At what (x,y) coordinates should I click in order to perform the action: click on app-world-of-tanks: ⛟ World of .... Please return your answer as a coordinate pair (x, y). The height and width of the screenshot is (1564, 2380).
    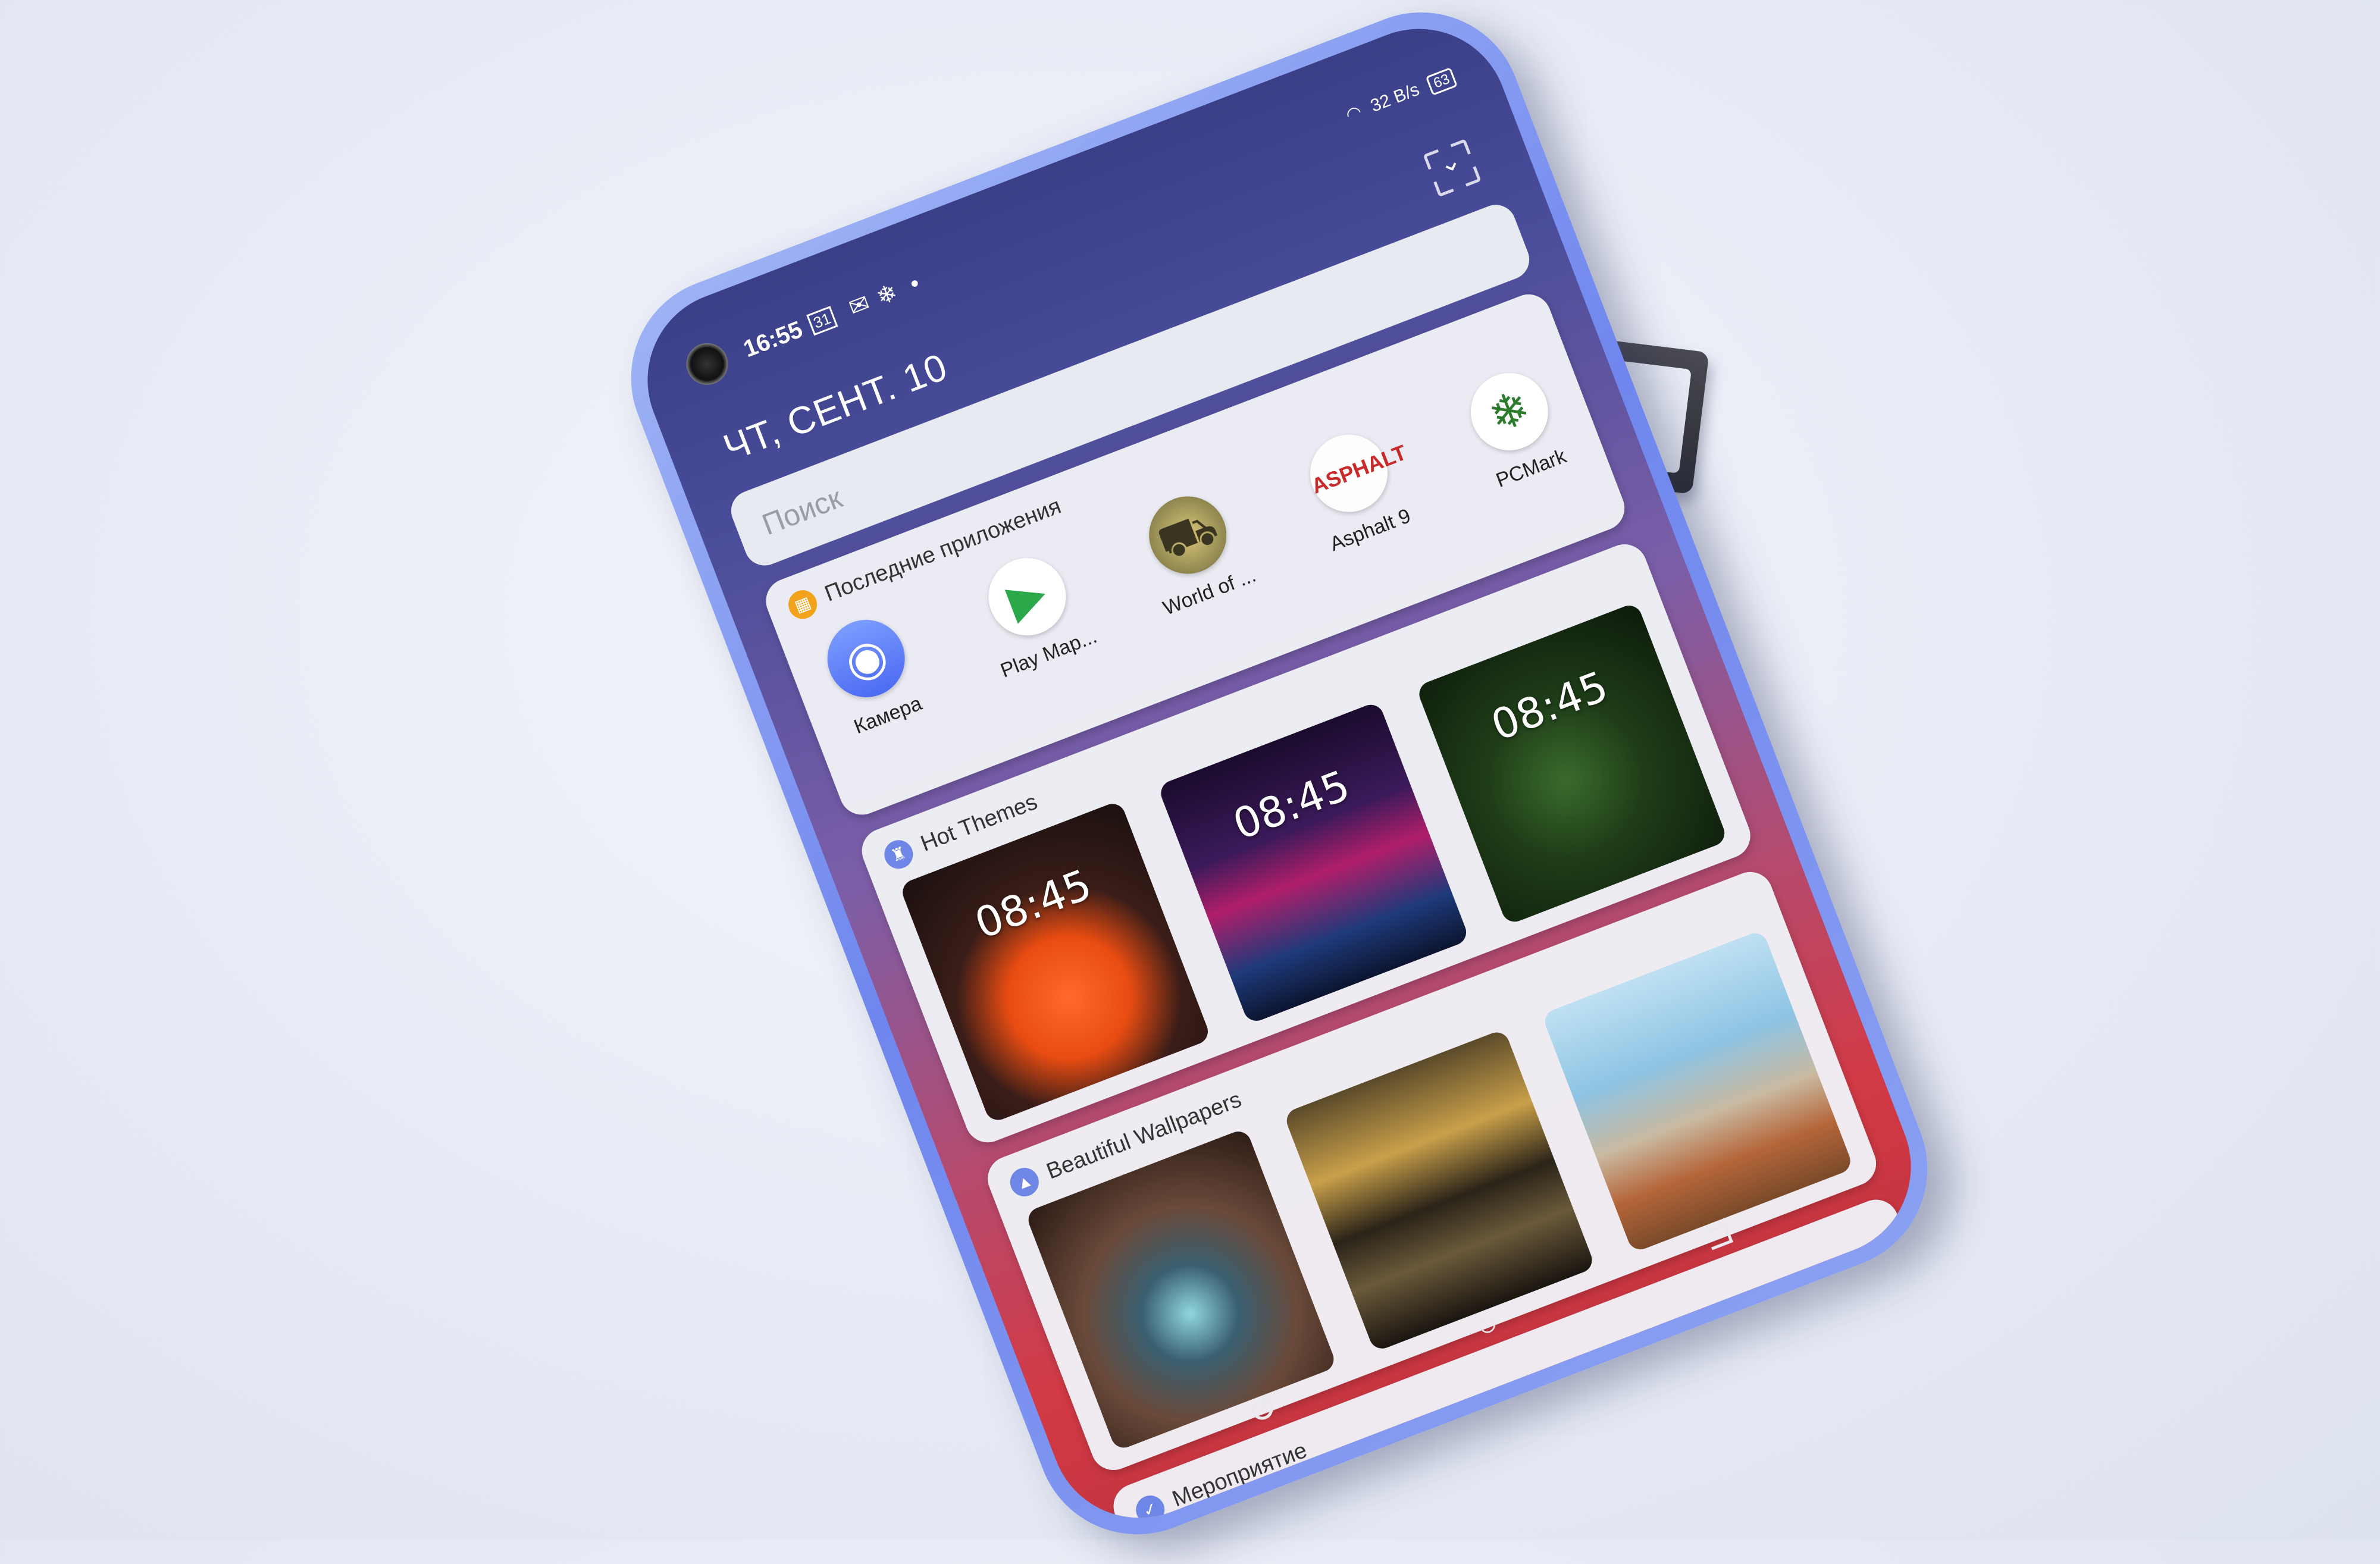
    Looking at the image, I should click on (1194, 551).